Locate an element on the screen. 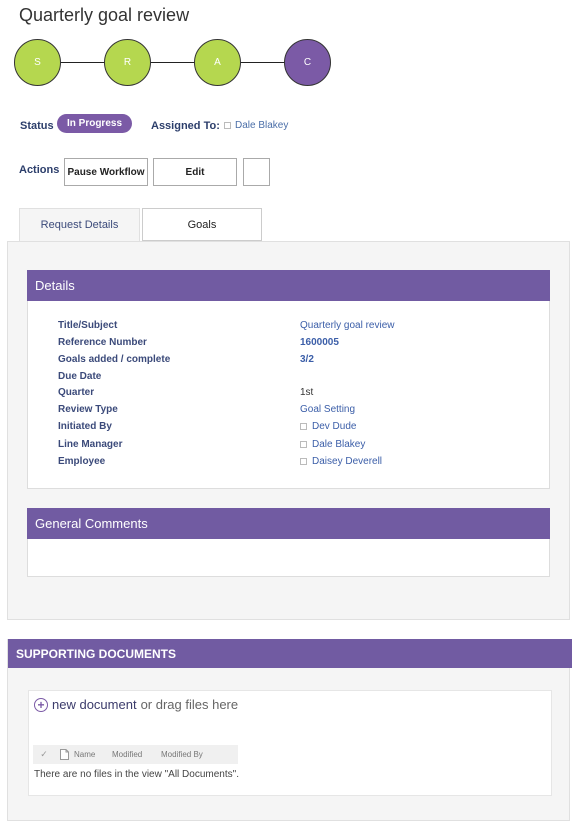  status-label: Status is located at coordinates (37, 126).